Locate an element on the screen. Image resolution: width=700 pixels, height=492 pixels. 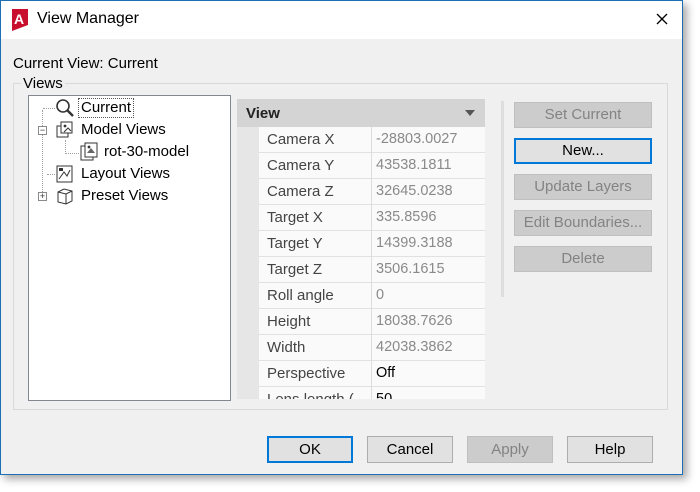
tree-item-label: Layout Views is located at coordinates (125, 173).